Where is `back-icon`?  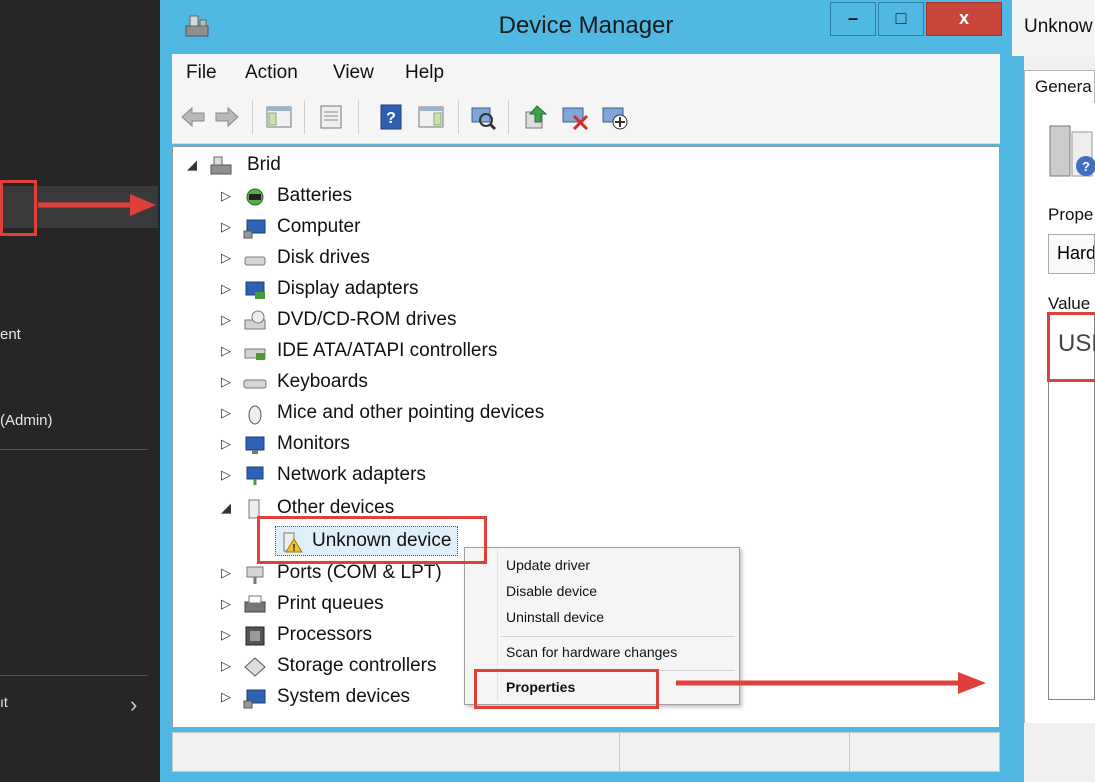
back-icon is located at coordinates (193, 117).